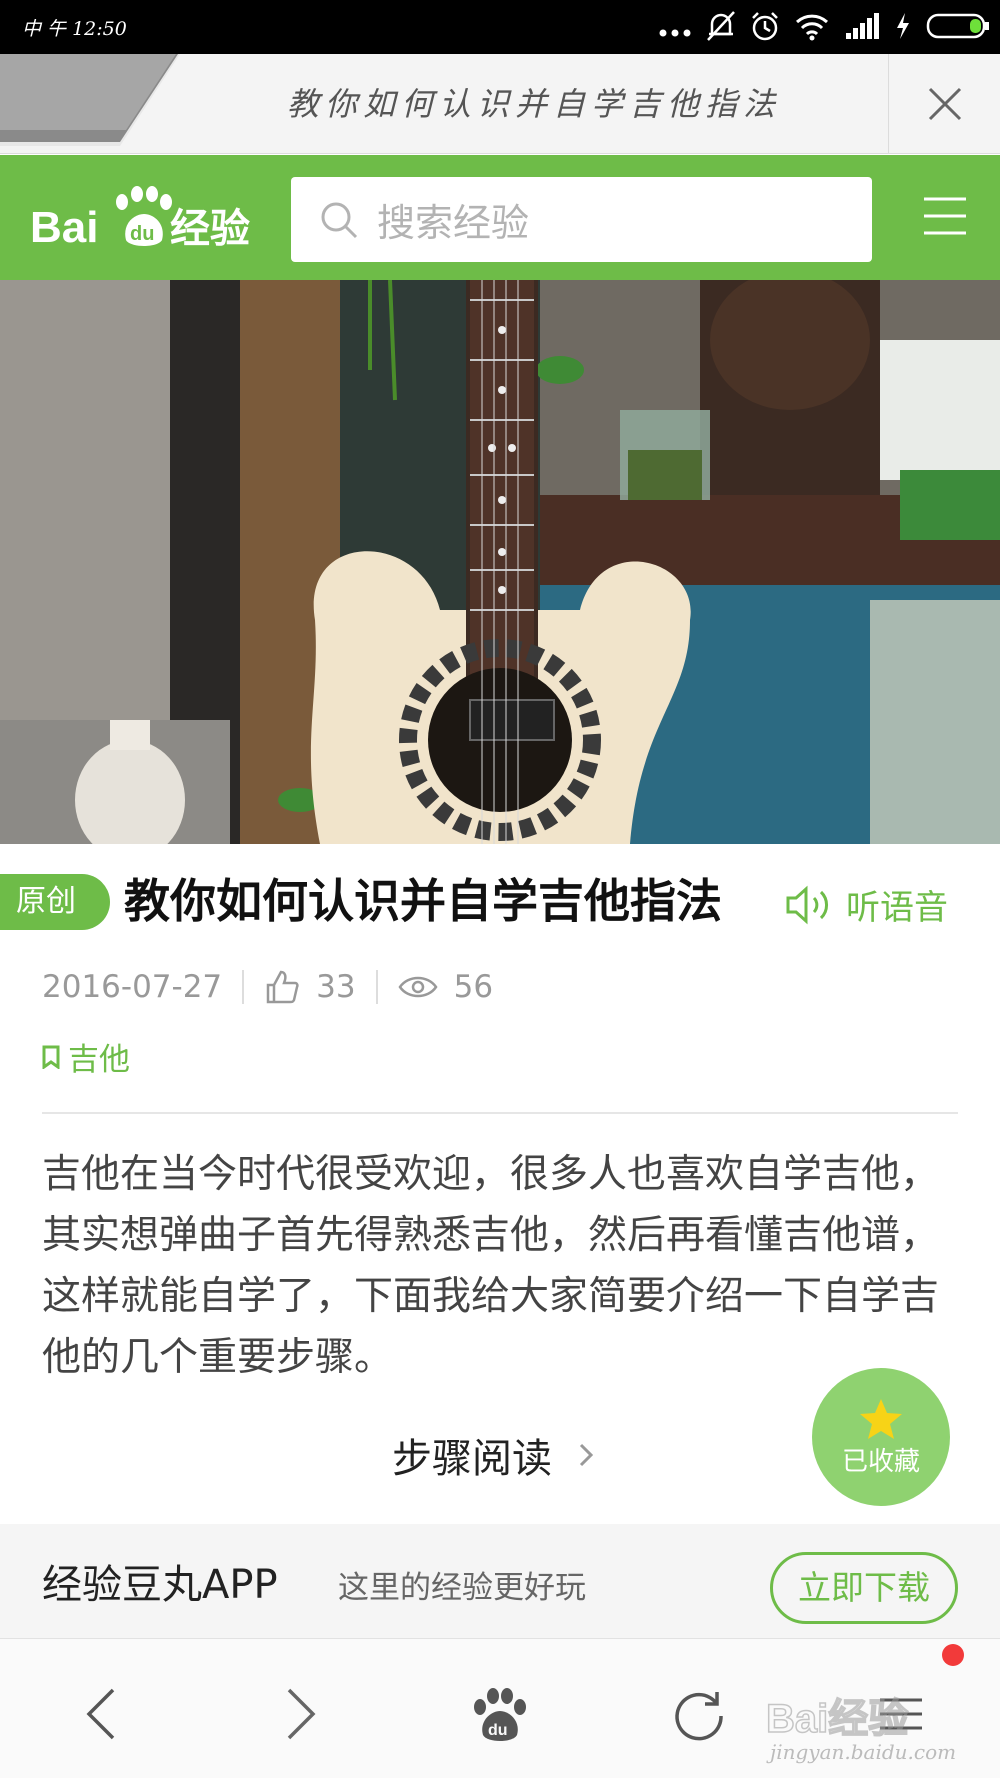 The height and width of the screenshot is (1778, 1000). What do you see at coordinates (957, 26) in the screenshot?
I see `battery-icon` at bounding box center [957, 26].